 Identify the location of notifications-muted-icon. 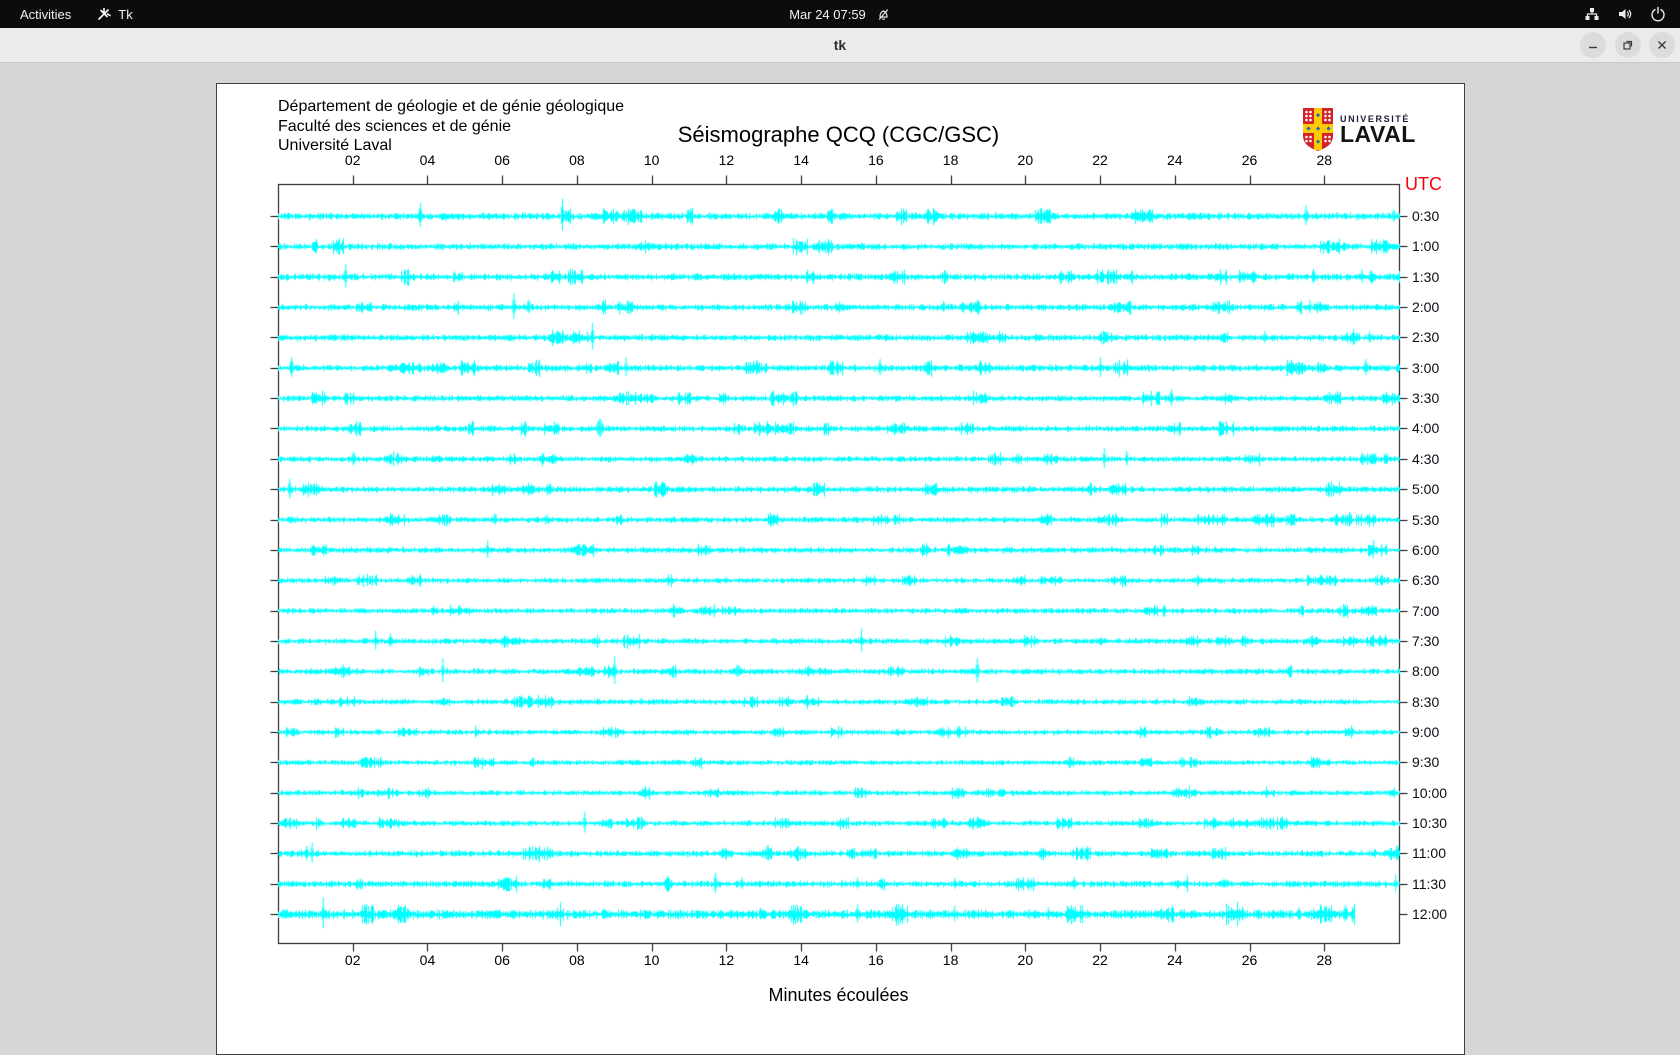
(883, 14).